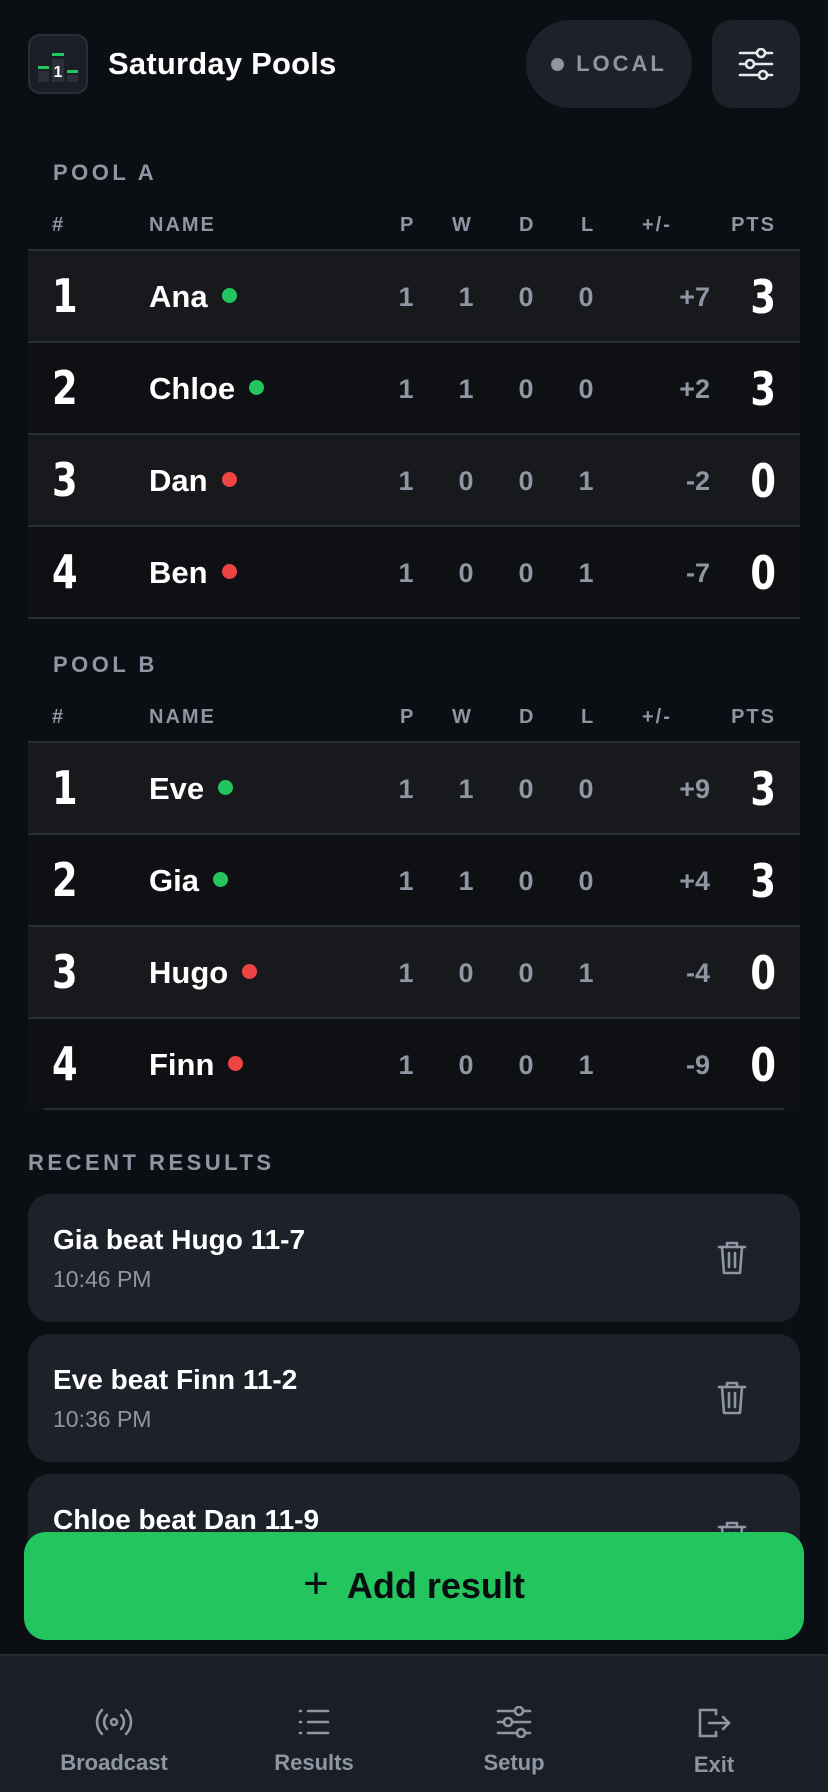 Image resolution: width=828 pixels, height=1792 pixels. I want to click on result-card: Eve beat Finn 11-2 10:36 PM, so click(414, 1398).